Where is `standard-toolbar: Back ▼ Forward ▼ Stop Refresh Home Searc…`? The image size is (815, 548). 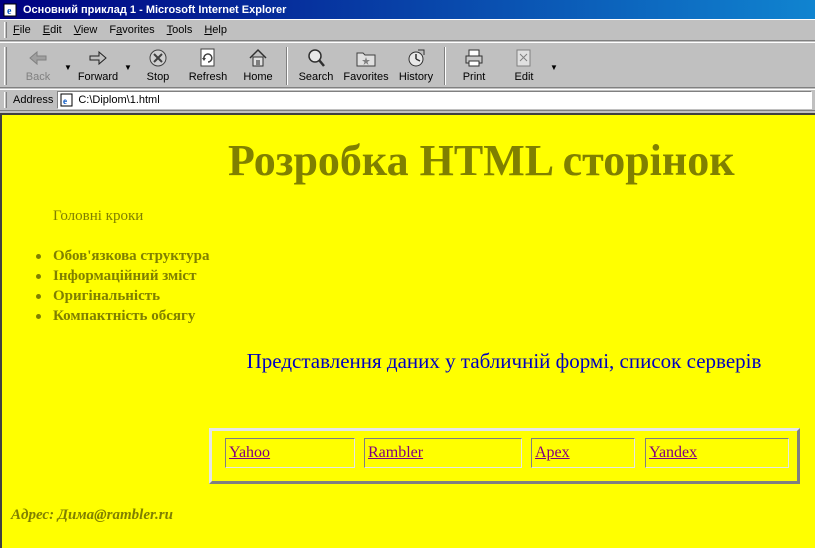 standard-toolbar: Back ▼ Forward ▼ Stop Refresh Home Searc… is located at coordinates (407, 65).